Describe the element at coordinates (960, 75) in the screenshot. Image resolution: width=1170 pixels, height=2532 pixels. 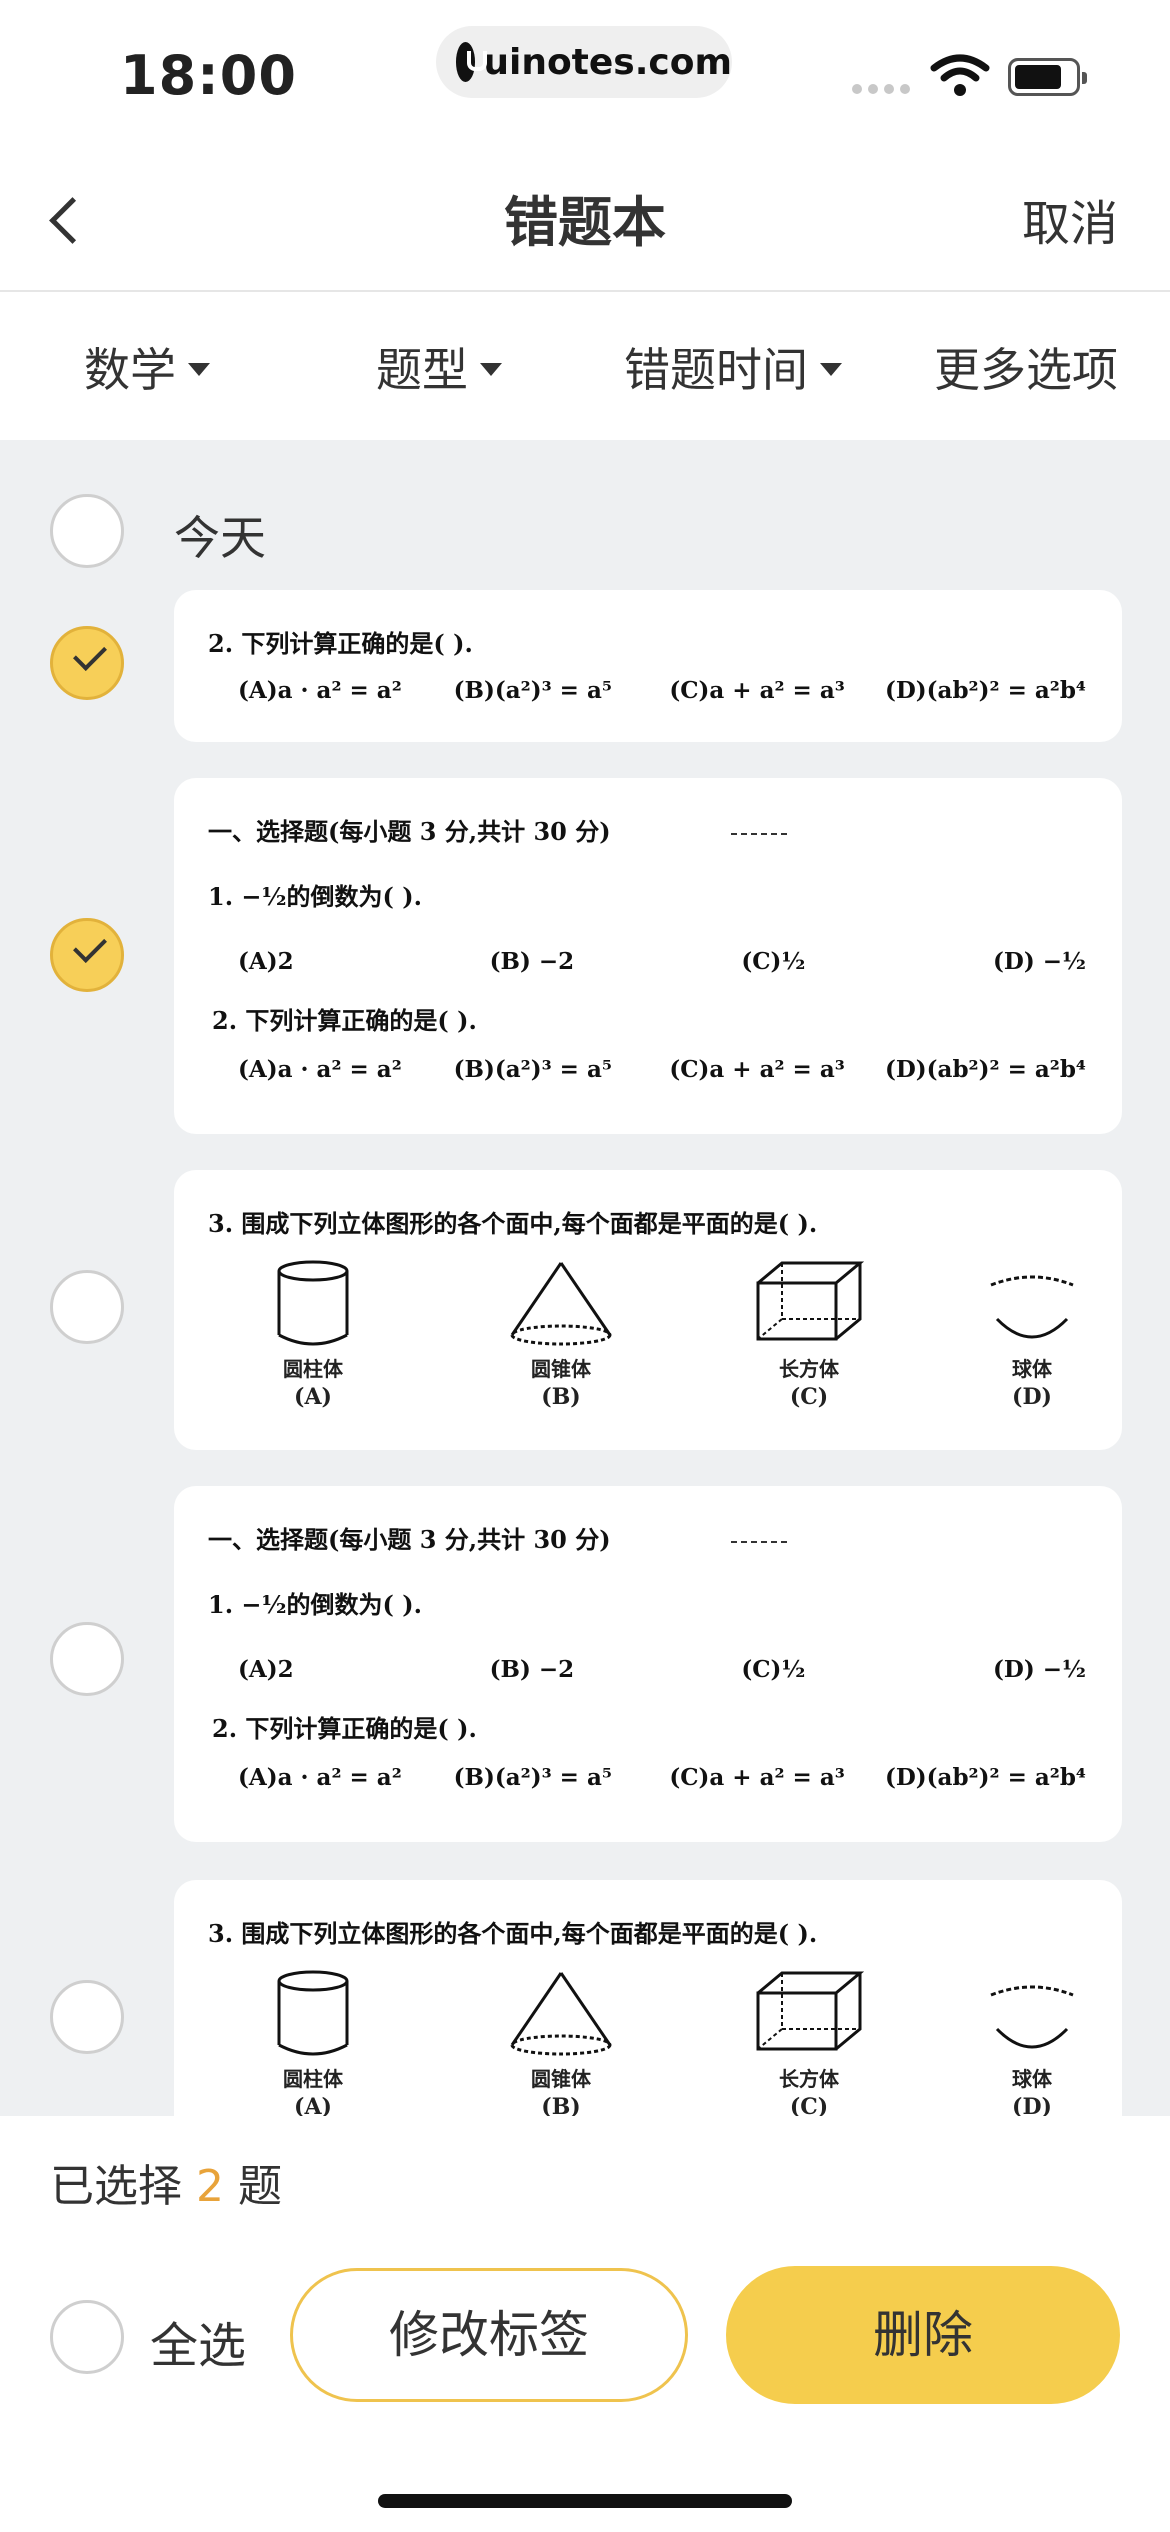
I see `wifi-icon` at that location.